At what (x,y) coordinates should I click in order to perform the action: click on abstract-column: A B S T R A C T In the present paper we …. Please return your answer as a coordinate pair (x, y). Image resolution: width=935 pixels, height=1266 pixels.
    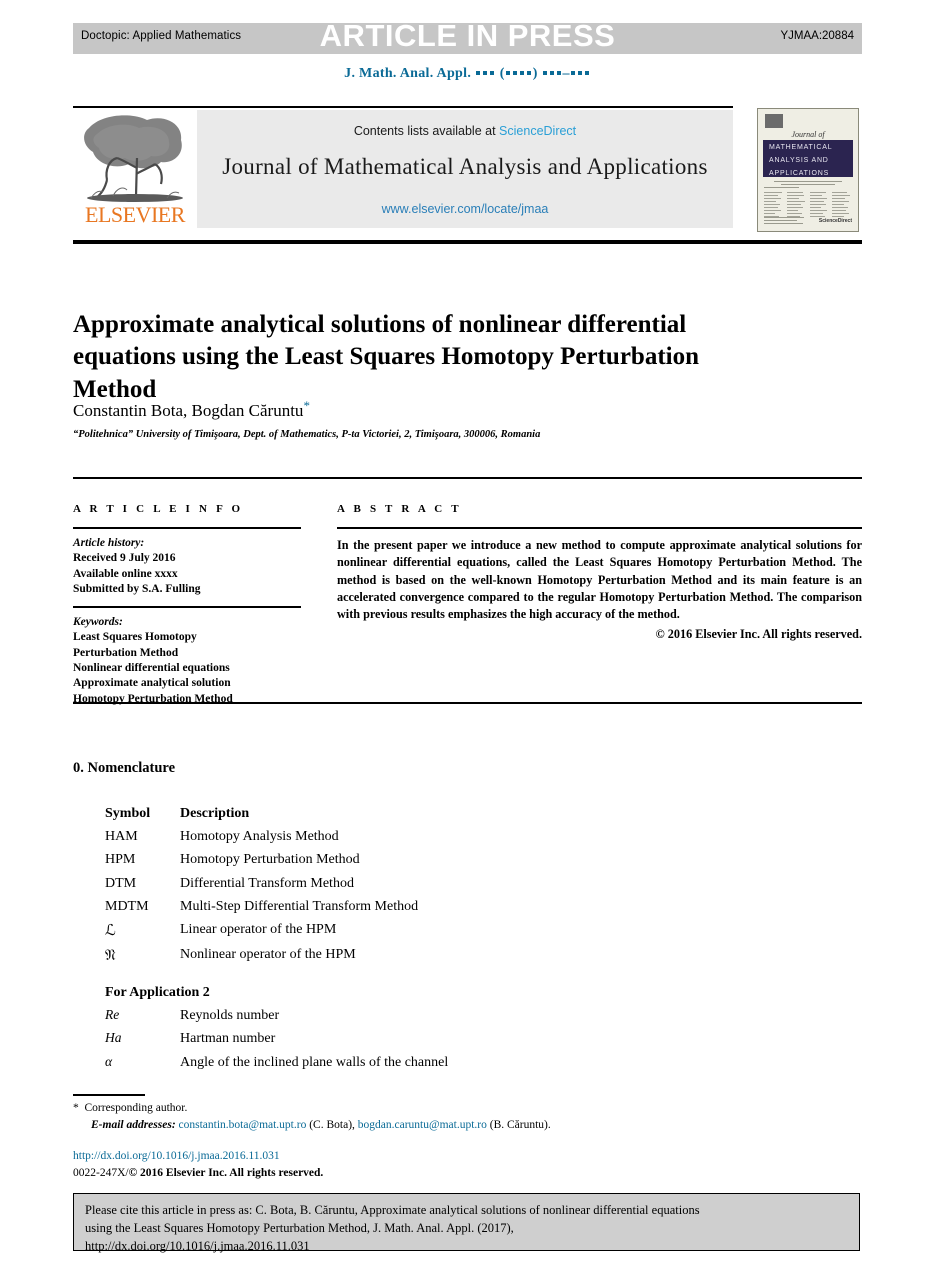
    Looking at the image, I should click on (599, 572).